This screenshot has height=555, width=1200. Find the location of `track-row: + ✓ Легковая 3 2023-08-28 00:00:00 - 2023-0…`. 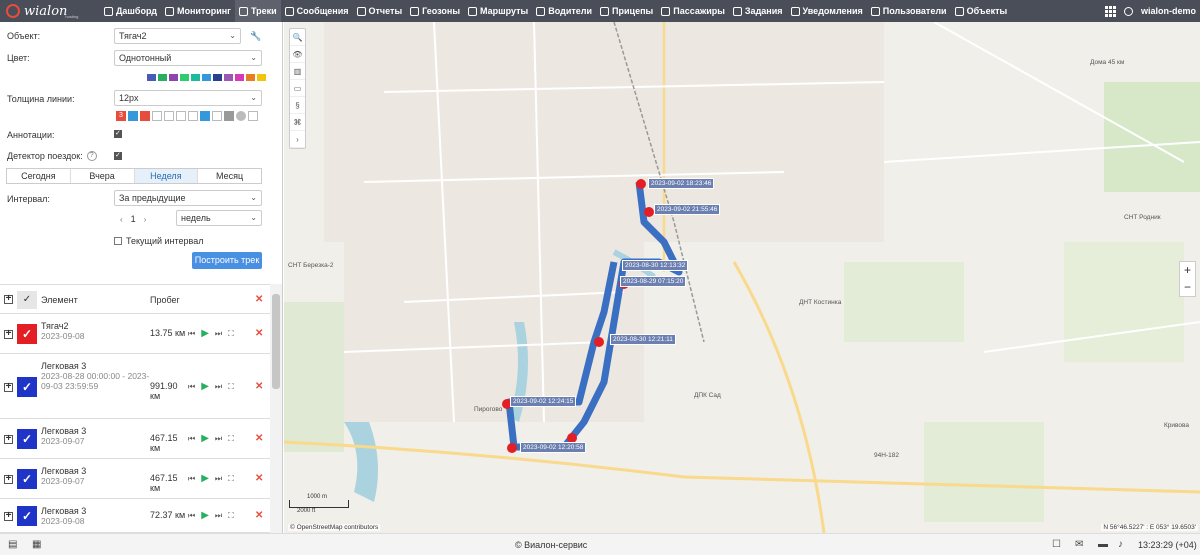

track-row: + ✓ Легковая 3 2023-08-28 00:00:00 - 2023-0… is located at coordinates (135, 386).